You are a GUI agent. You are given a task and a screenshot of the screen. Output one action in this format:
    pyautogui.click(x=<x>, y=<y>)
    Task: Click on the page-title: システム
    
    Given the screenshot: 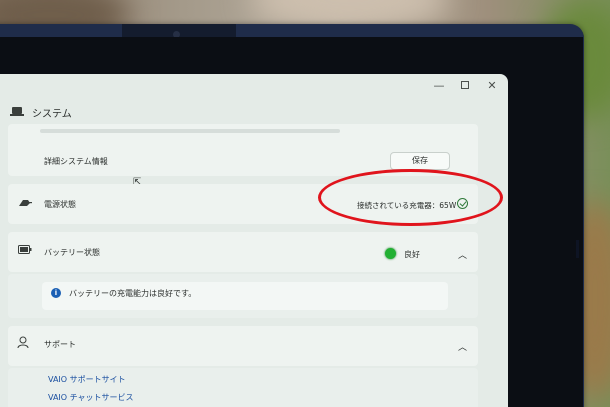 What is the action you would take?
    pyautogui.click(x=52, y=114)
    